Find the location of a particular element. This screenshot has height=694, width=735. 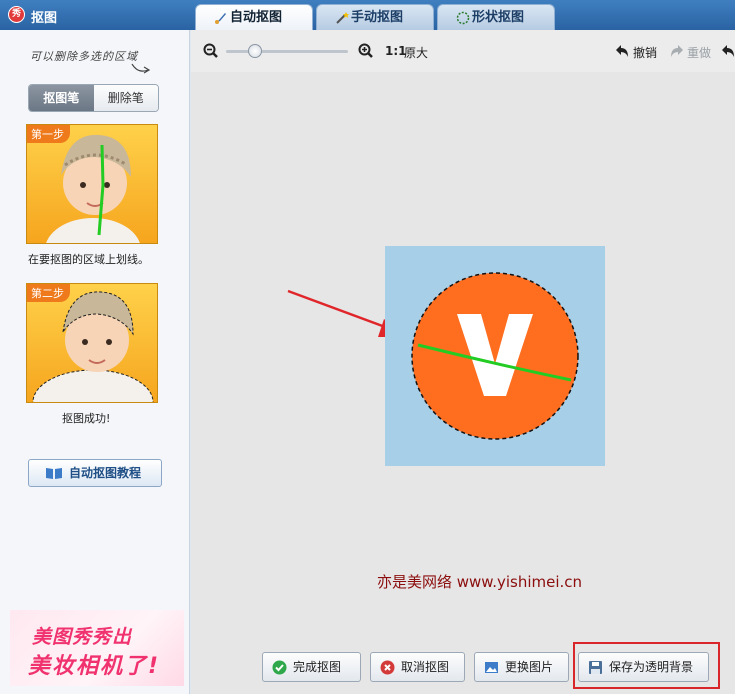

tab-manual-cutout: 手动抠图 is located at coordinates (375, 17).